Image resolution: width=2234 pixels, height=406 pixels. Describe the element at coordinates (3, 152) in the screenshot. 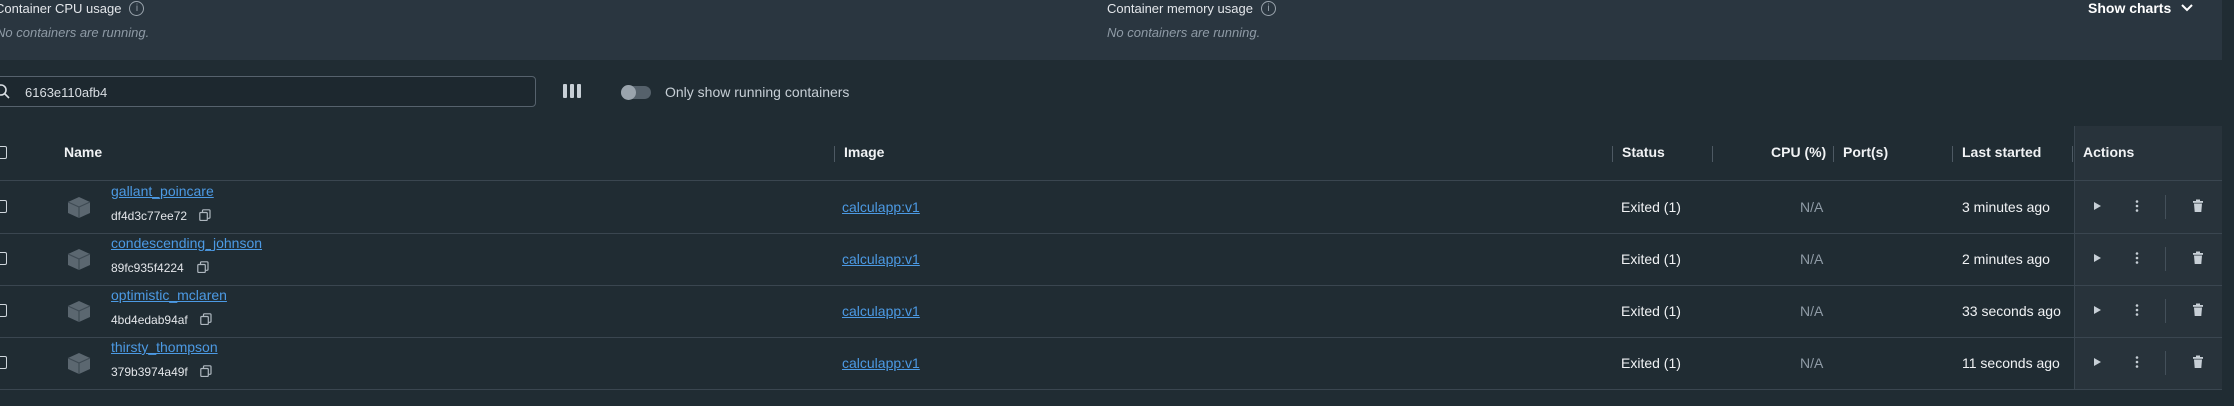

I see `select-all-checkbox` at that location.